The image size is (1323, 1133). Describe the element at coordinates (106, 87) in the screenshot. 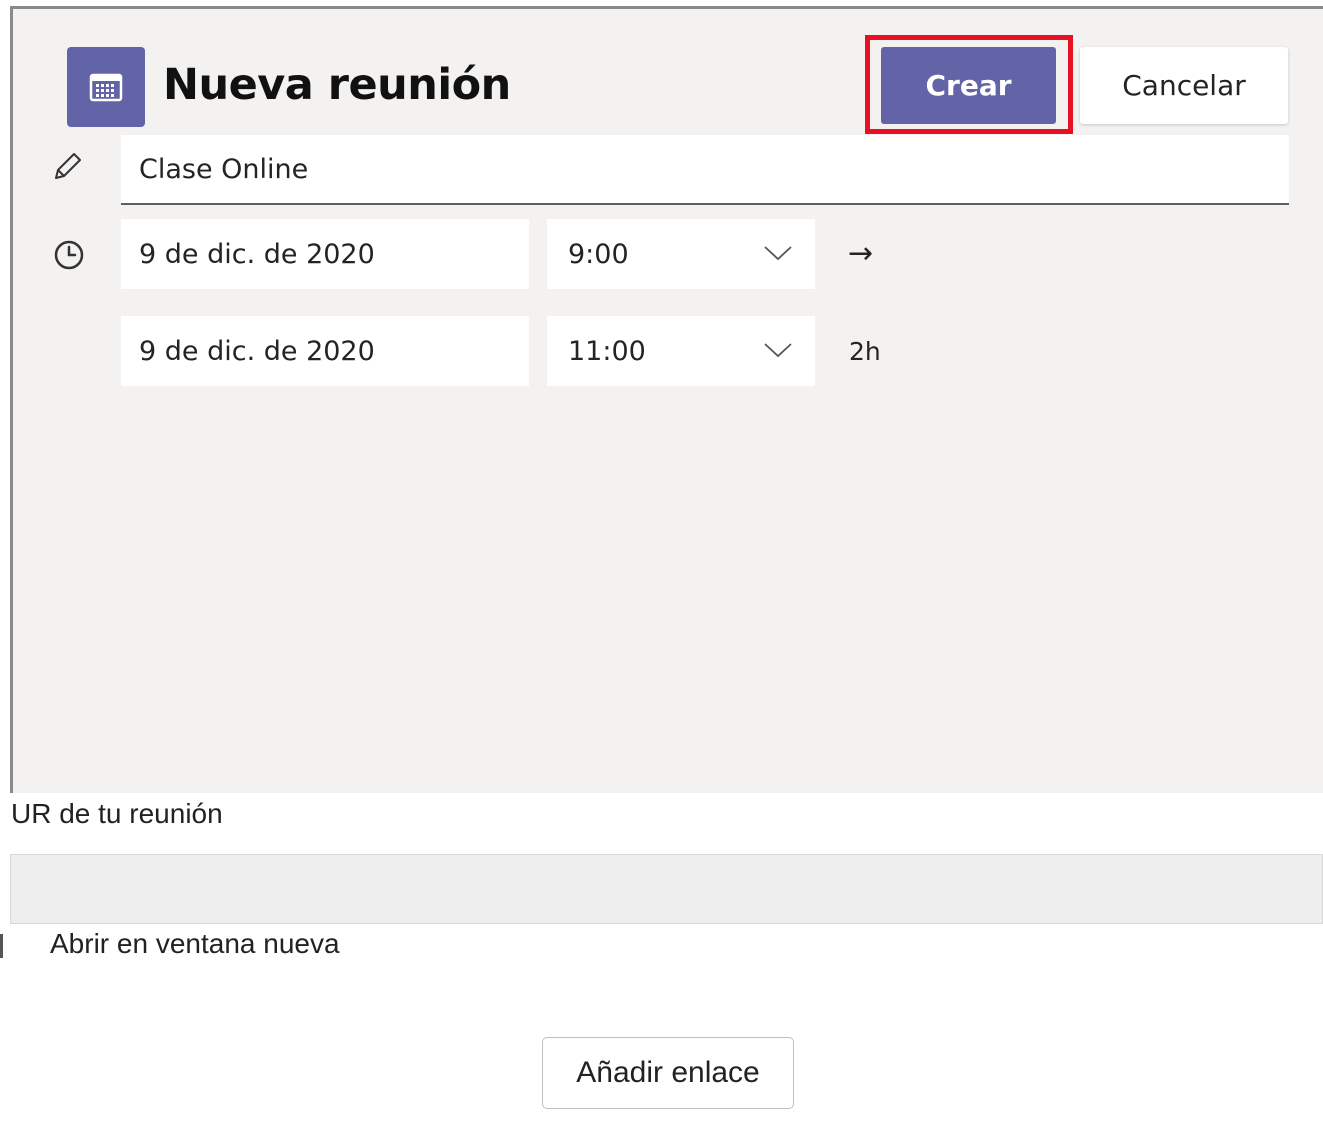

I see `calendar-icon` at that location.